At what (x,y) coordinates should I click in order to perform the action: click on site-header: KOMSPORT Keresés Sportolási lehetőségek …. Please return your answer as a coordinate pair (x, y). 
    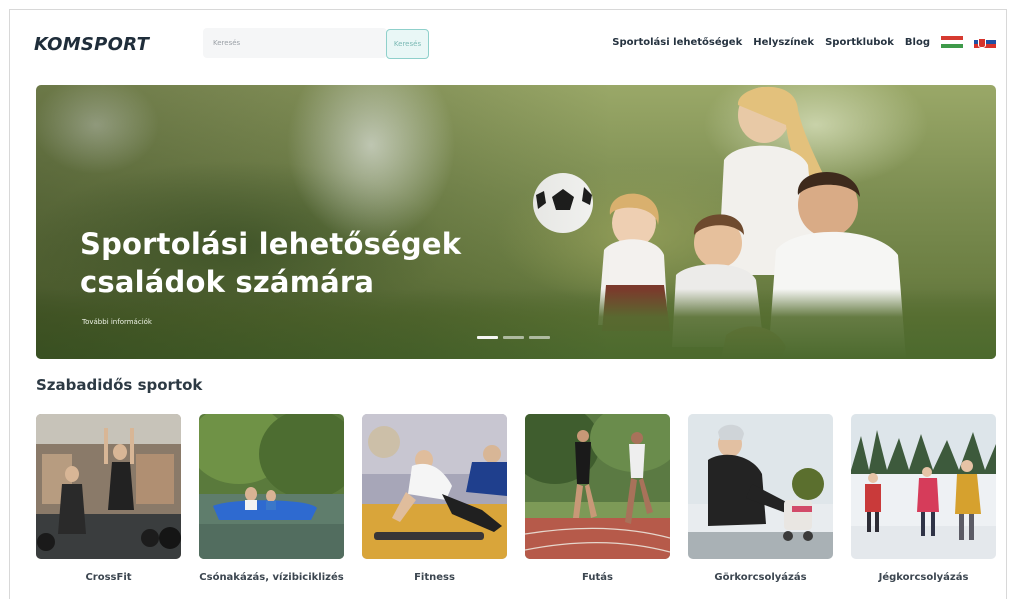
    Looking at the image, I should click on (508, 47).